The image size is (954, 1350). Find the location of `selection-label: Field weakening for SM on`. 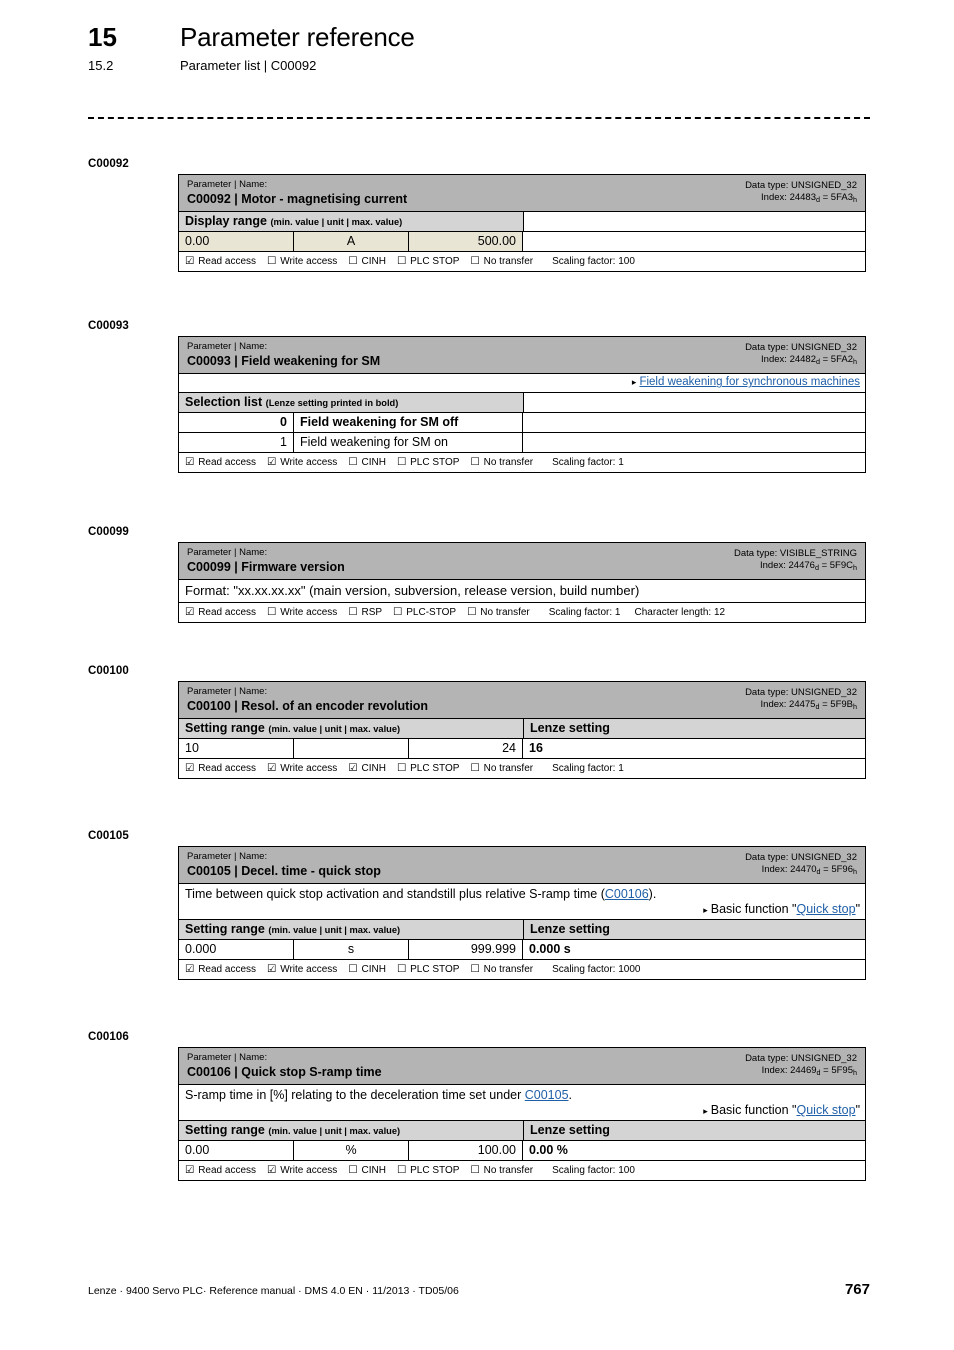

selection-label: Field weakening for SM on is located at coordinates (408, 443).